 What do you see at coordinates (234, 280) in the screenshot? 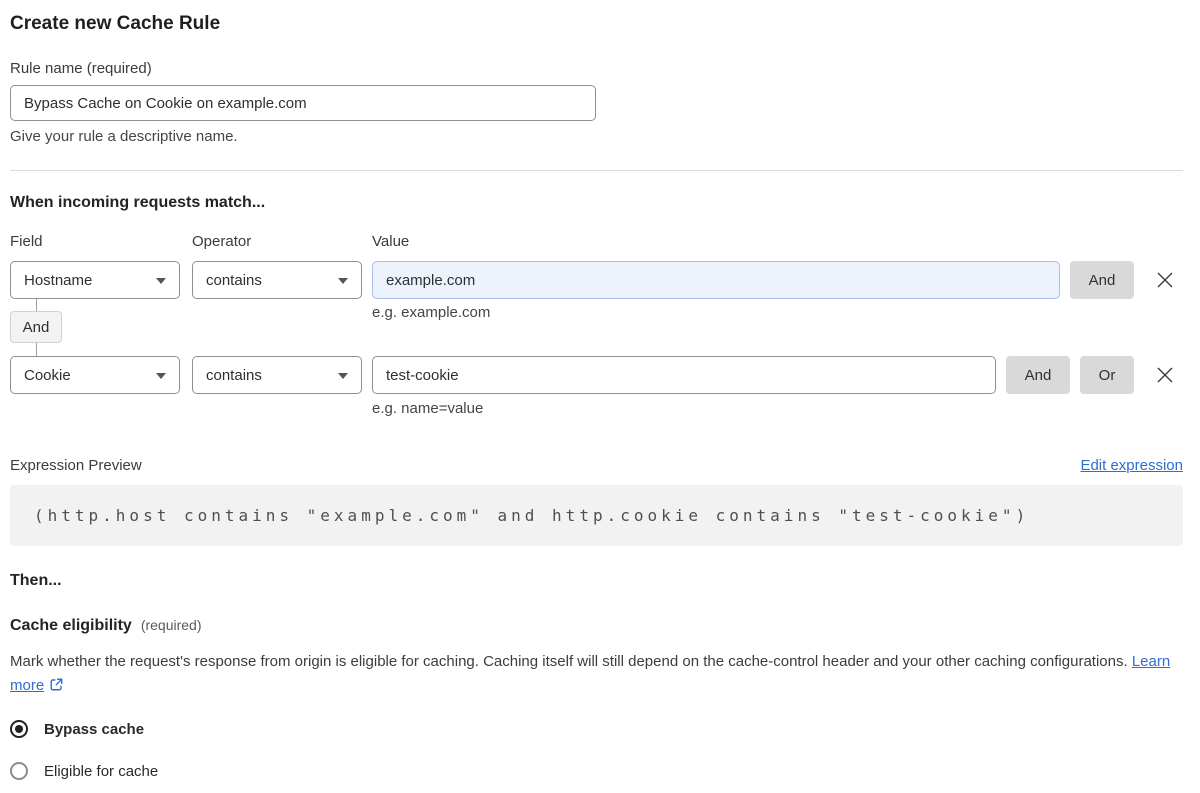
I see `operator-select-row1-value: contains` at bounding box center [234, 280].